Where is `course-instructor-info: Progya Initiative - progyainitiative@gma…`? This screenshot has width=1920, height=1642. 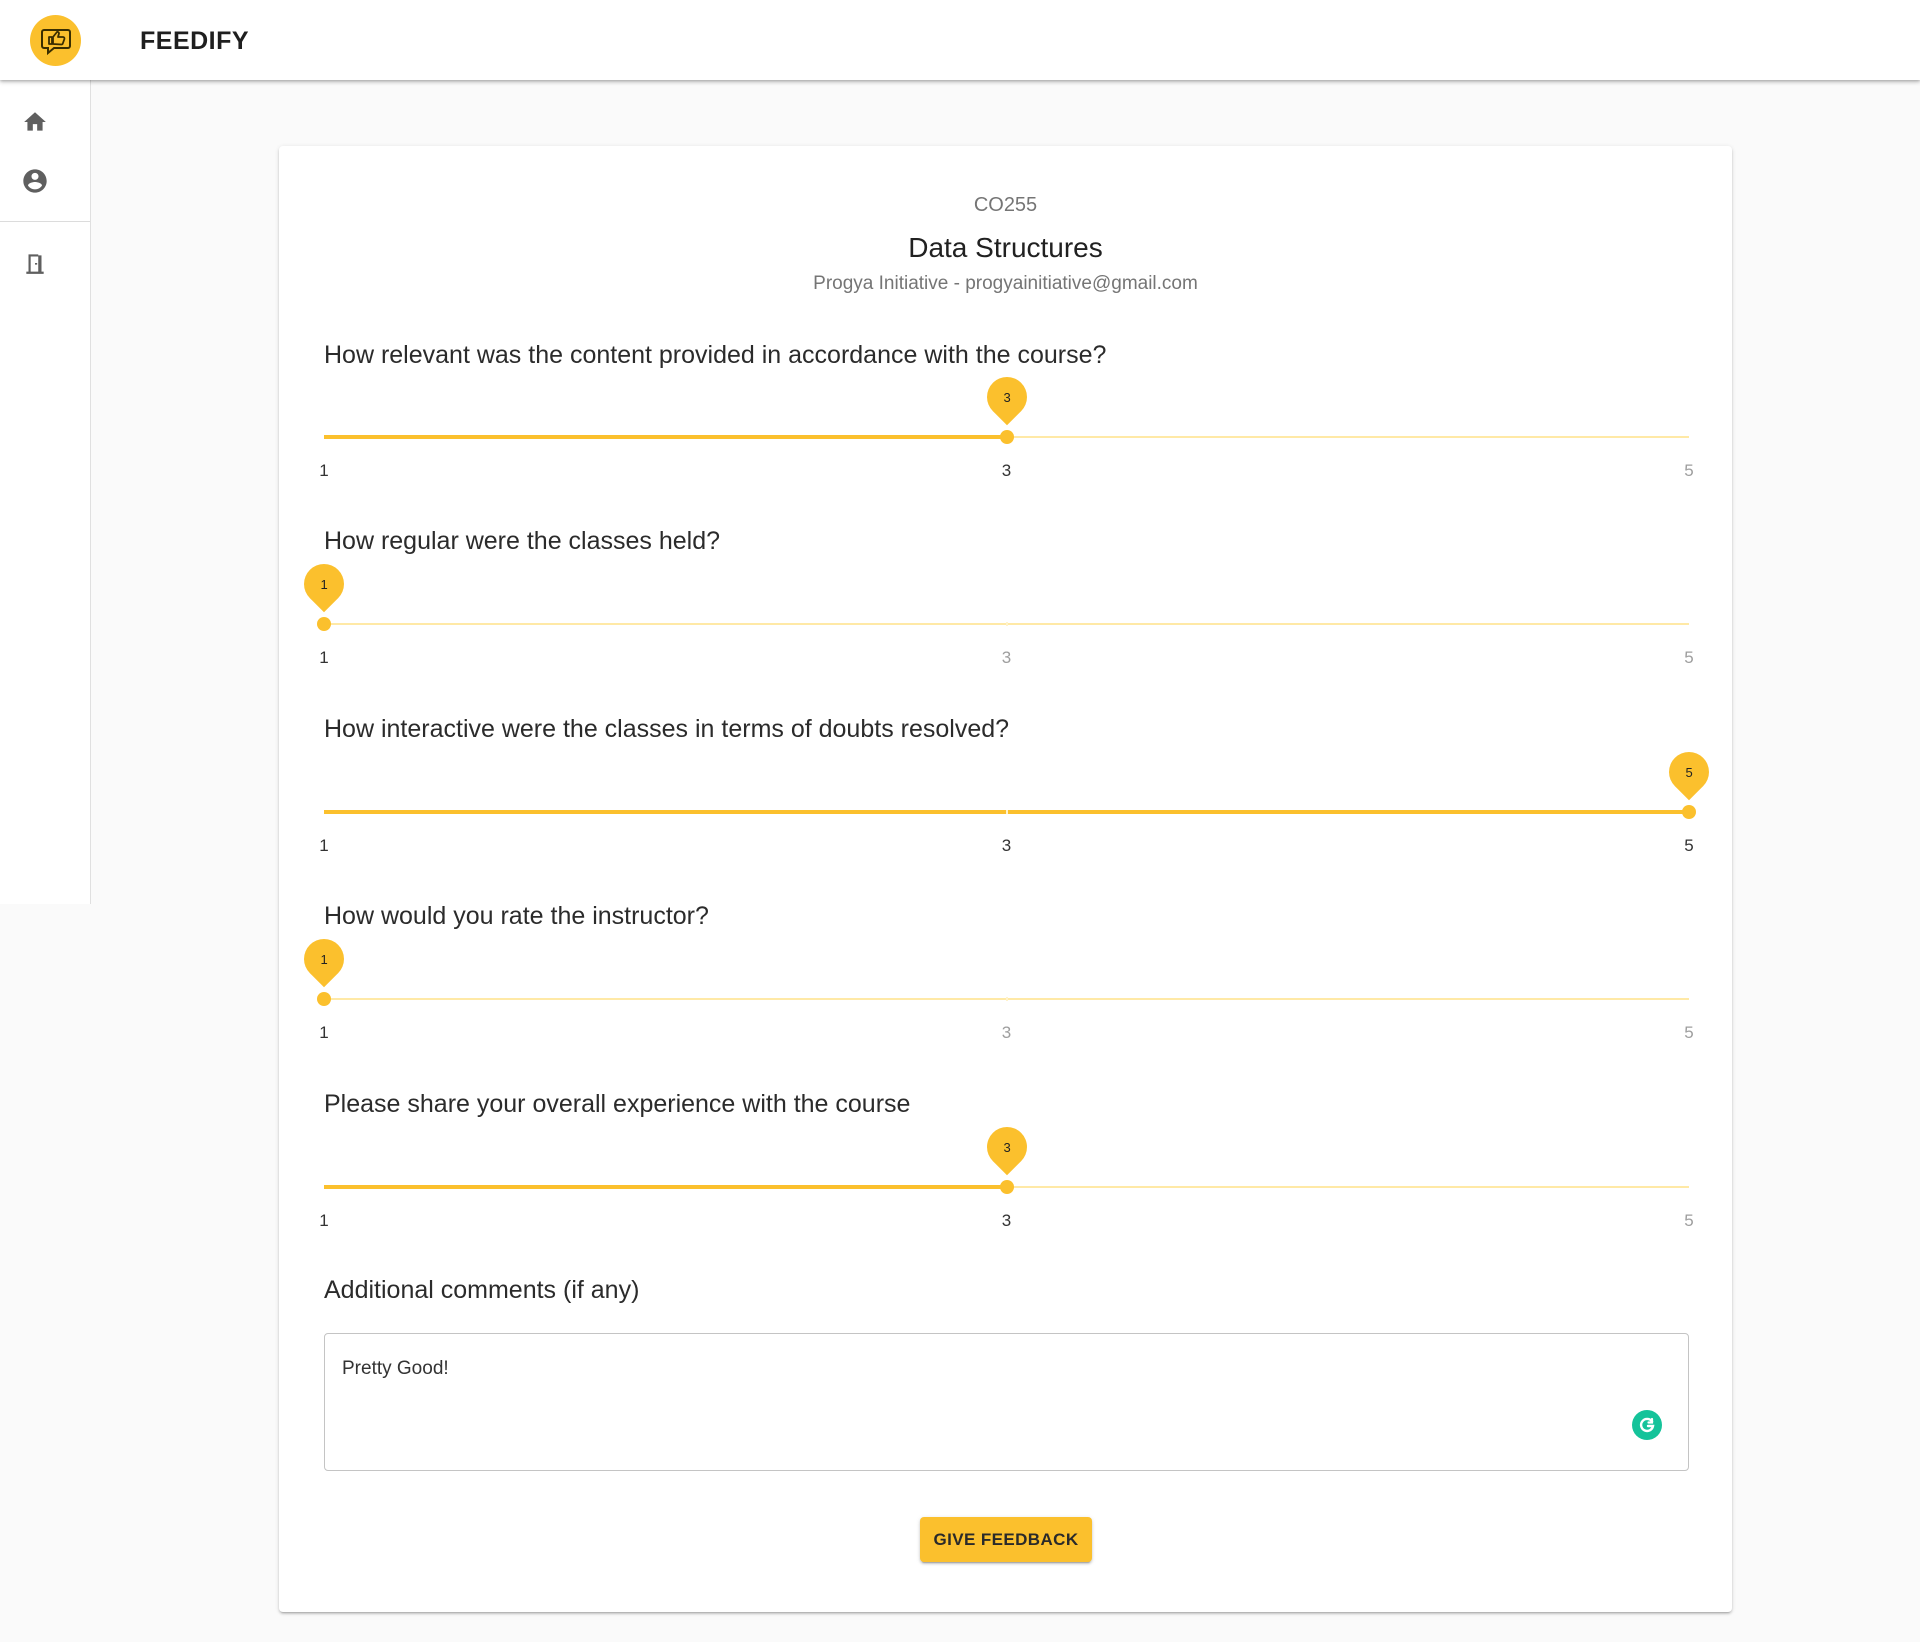 course-instructor-info: Progya Initiative - progyainitiative@gma… is located at coordinates (1005, 283).